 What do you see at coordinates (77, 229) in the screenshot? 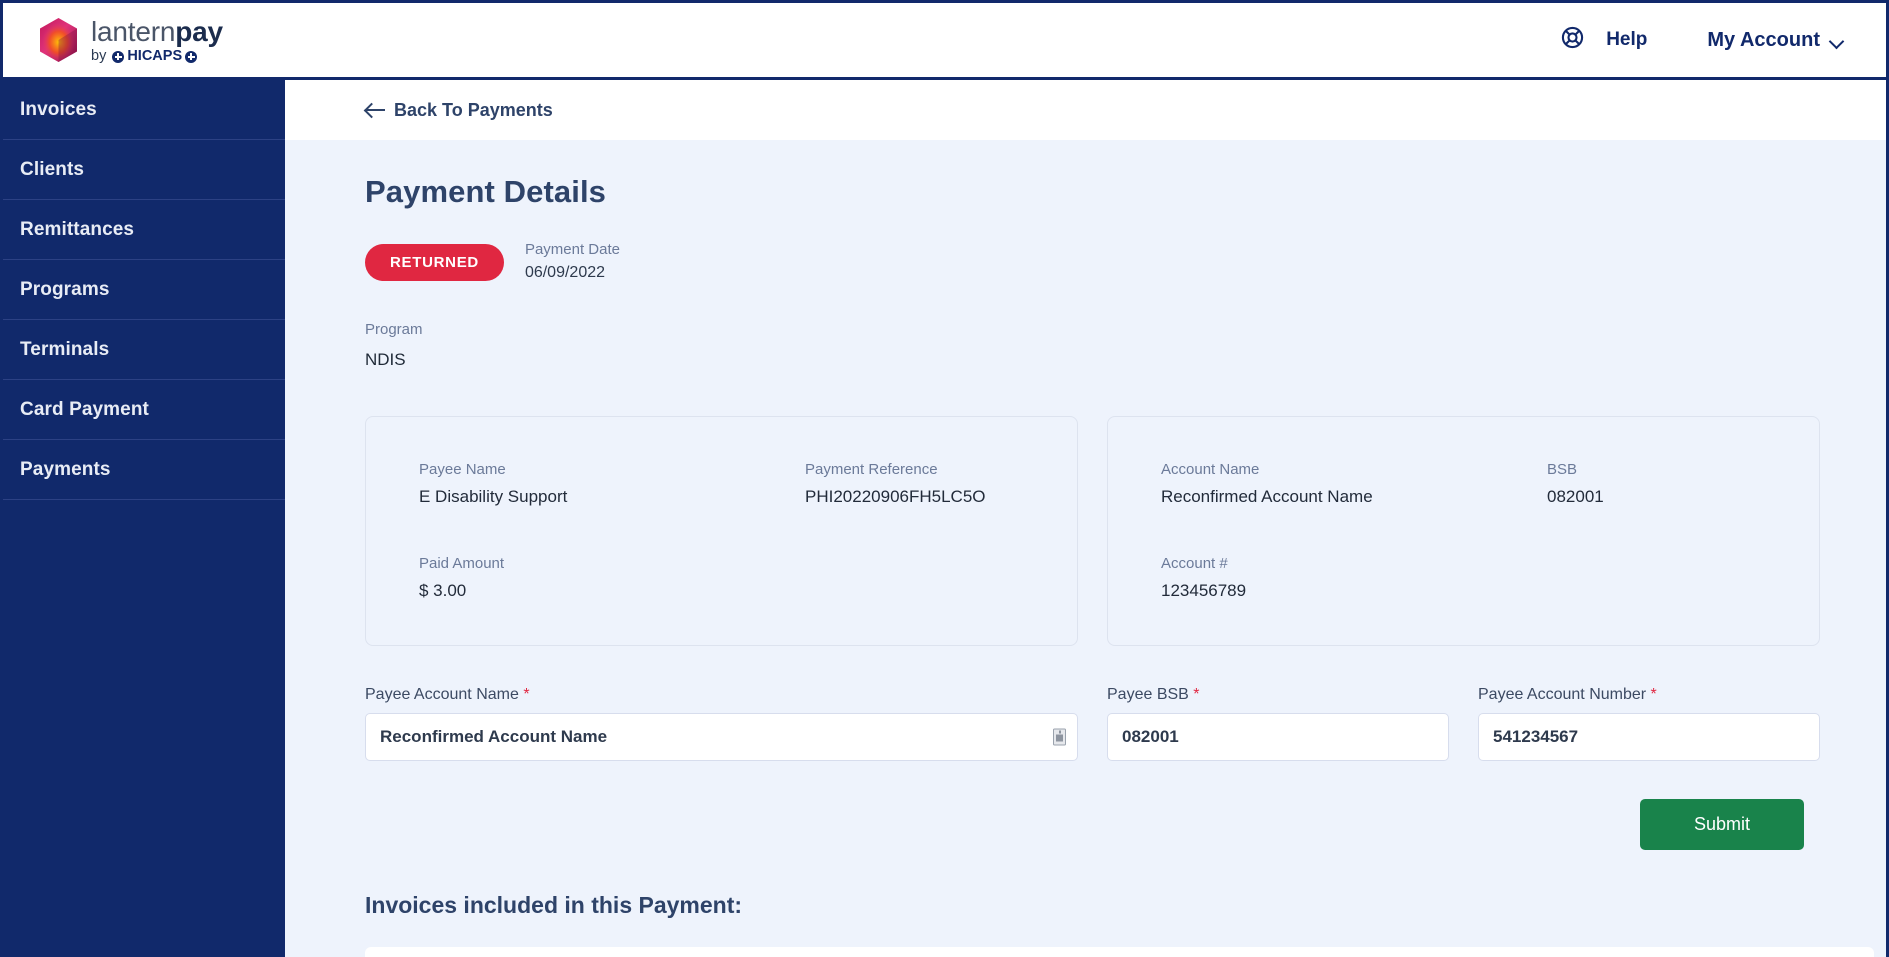
I see `sidebar-item-label: Remittances` at bounding box center [77, 229].